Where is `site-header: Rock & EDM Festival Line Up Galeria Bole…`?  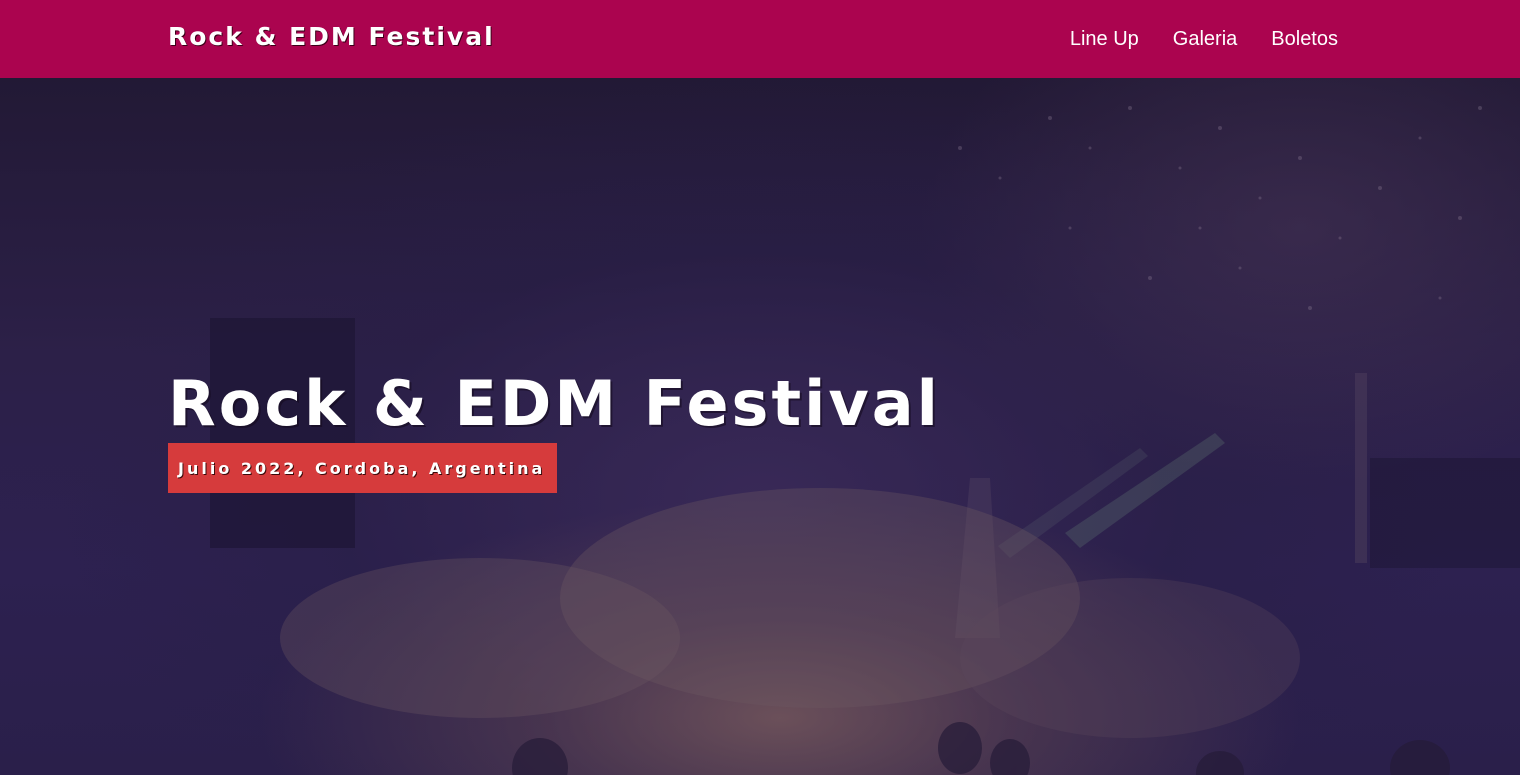
site-header: Rock & EDM Festival Line Up Galeria Bole… is located at coordinates (760, 39).